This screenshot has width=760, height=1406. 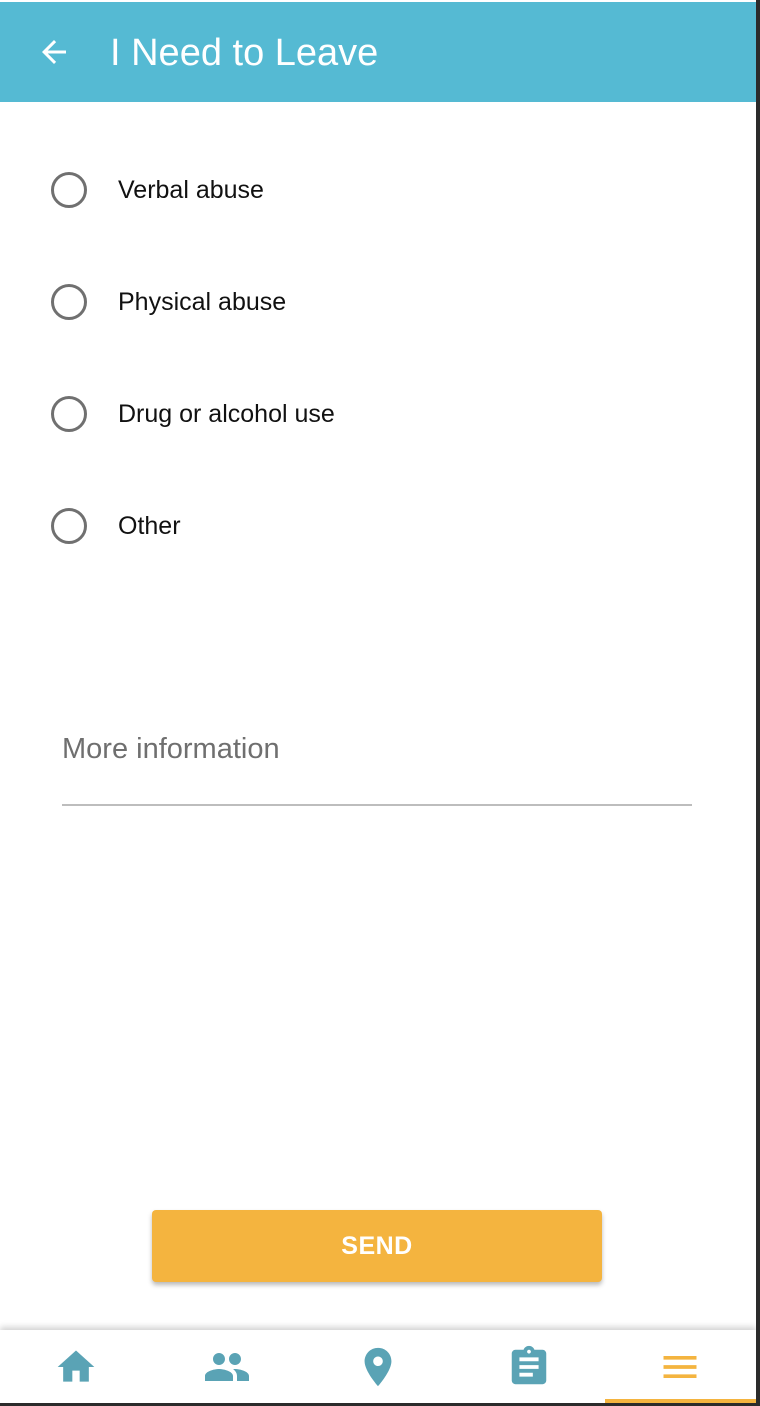 I want to click on clipboard-icon, so click(x=529, y=1364).